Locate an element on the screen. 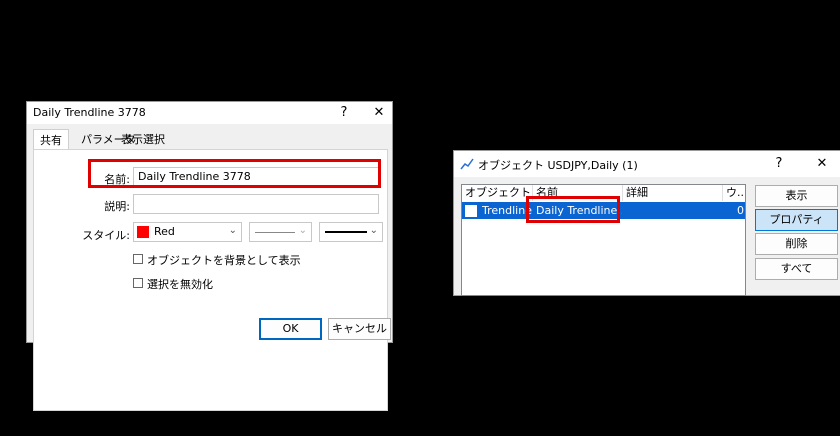  column-header-name: 名前 is located at coordinates (578, 193).